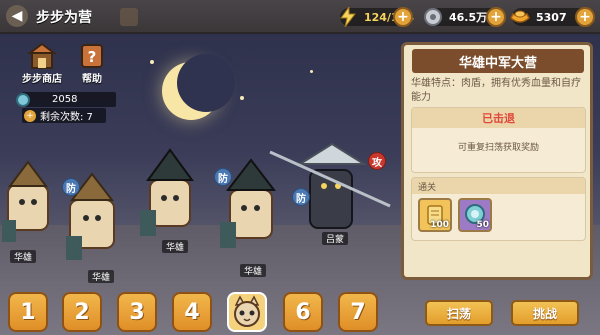 The image size is (600, 335). I want to click on level-tab-1: 1, so click(28, 312).